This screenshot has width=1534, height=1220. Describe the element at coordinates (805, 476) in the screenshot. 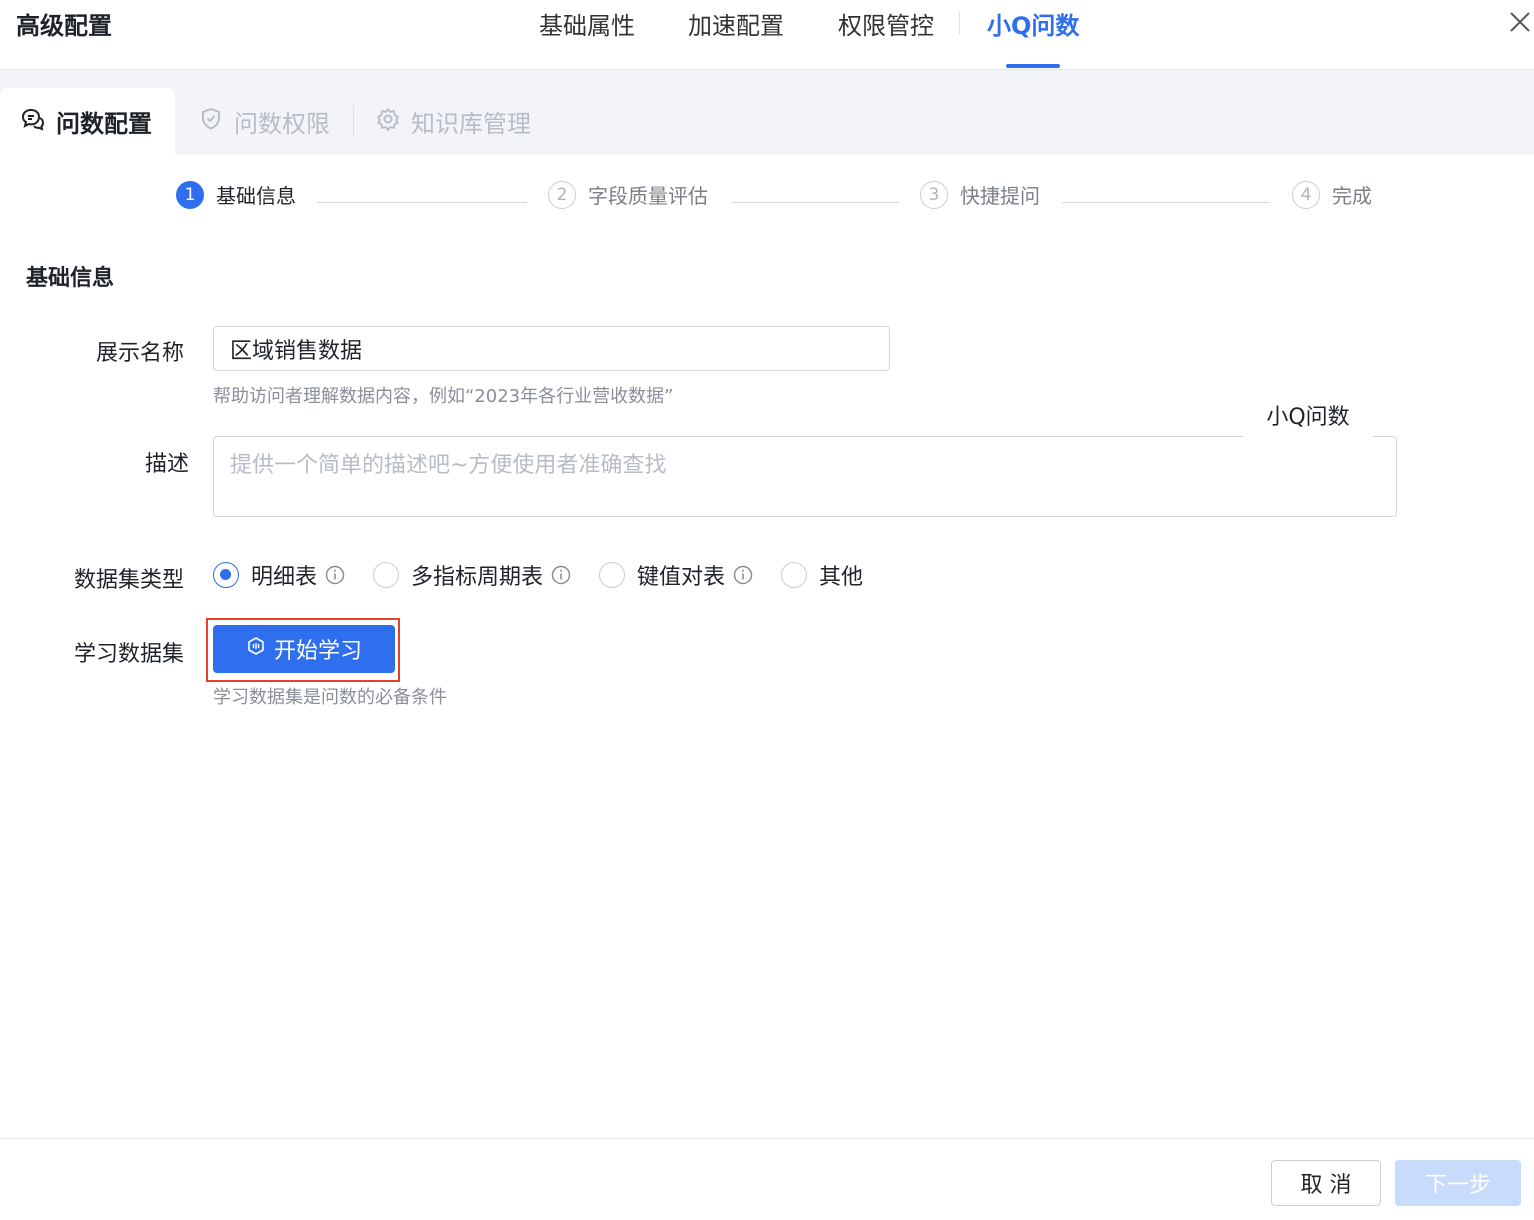

I see `description-textarea` at that location.